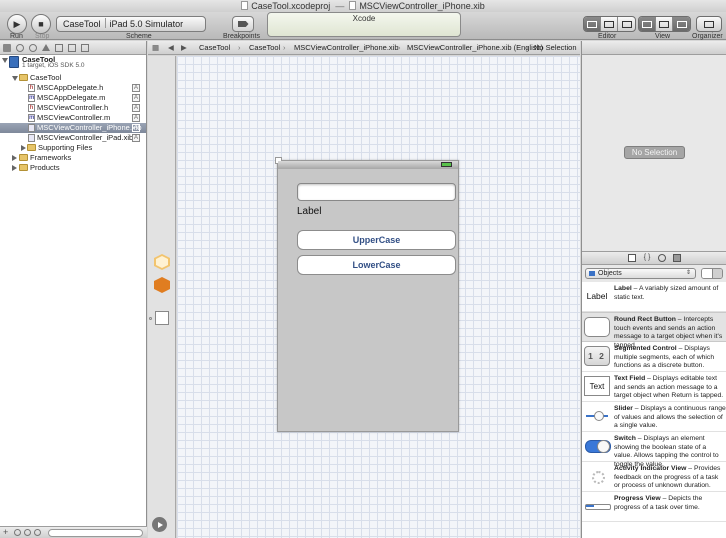 This screenshot has height=538, width=726. Describe the element at coordinates (33, 47) in the screenshot. I see `search-navigator-icon` at that location.